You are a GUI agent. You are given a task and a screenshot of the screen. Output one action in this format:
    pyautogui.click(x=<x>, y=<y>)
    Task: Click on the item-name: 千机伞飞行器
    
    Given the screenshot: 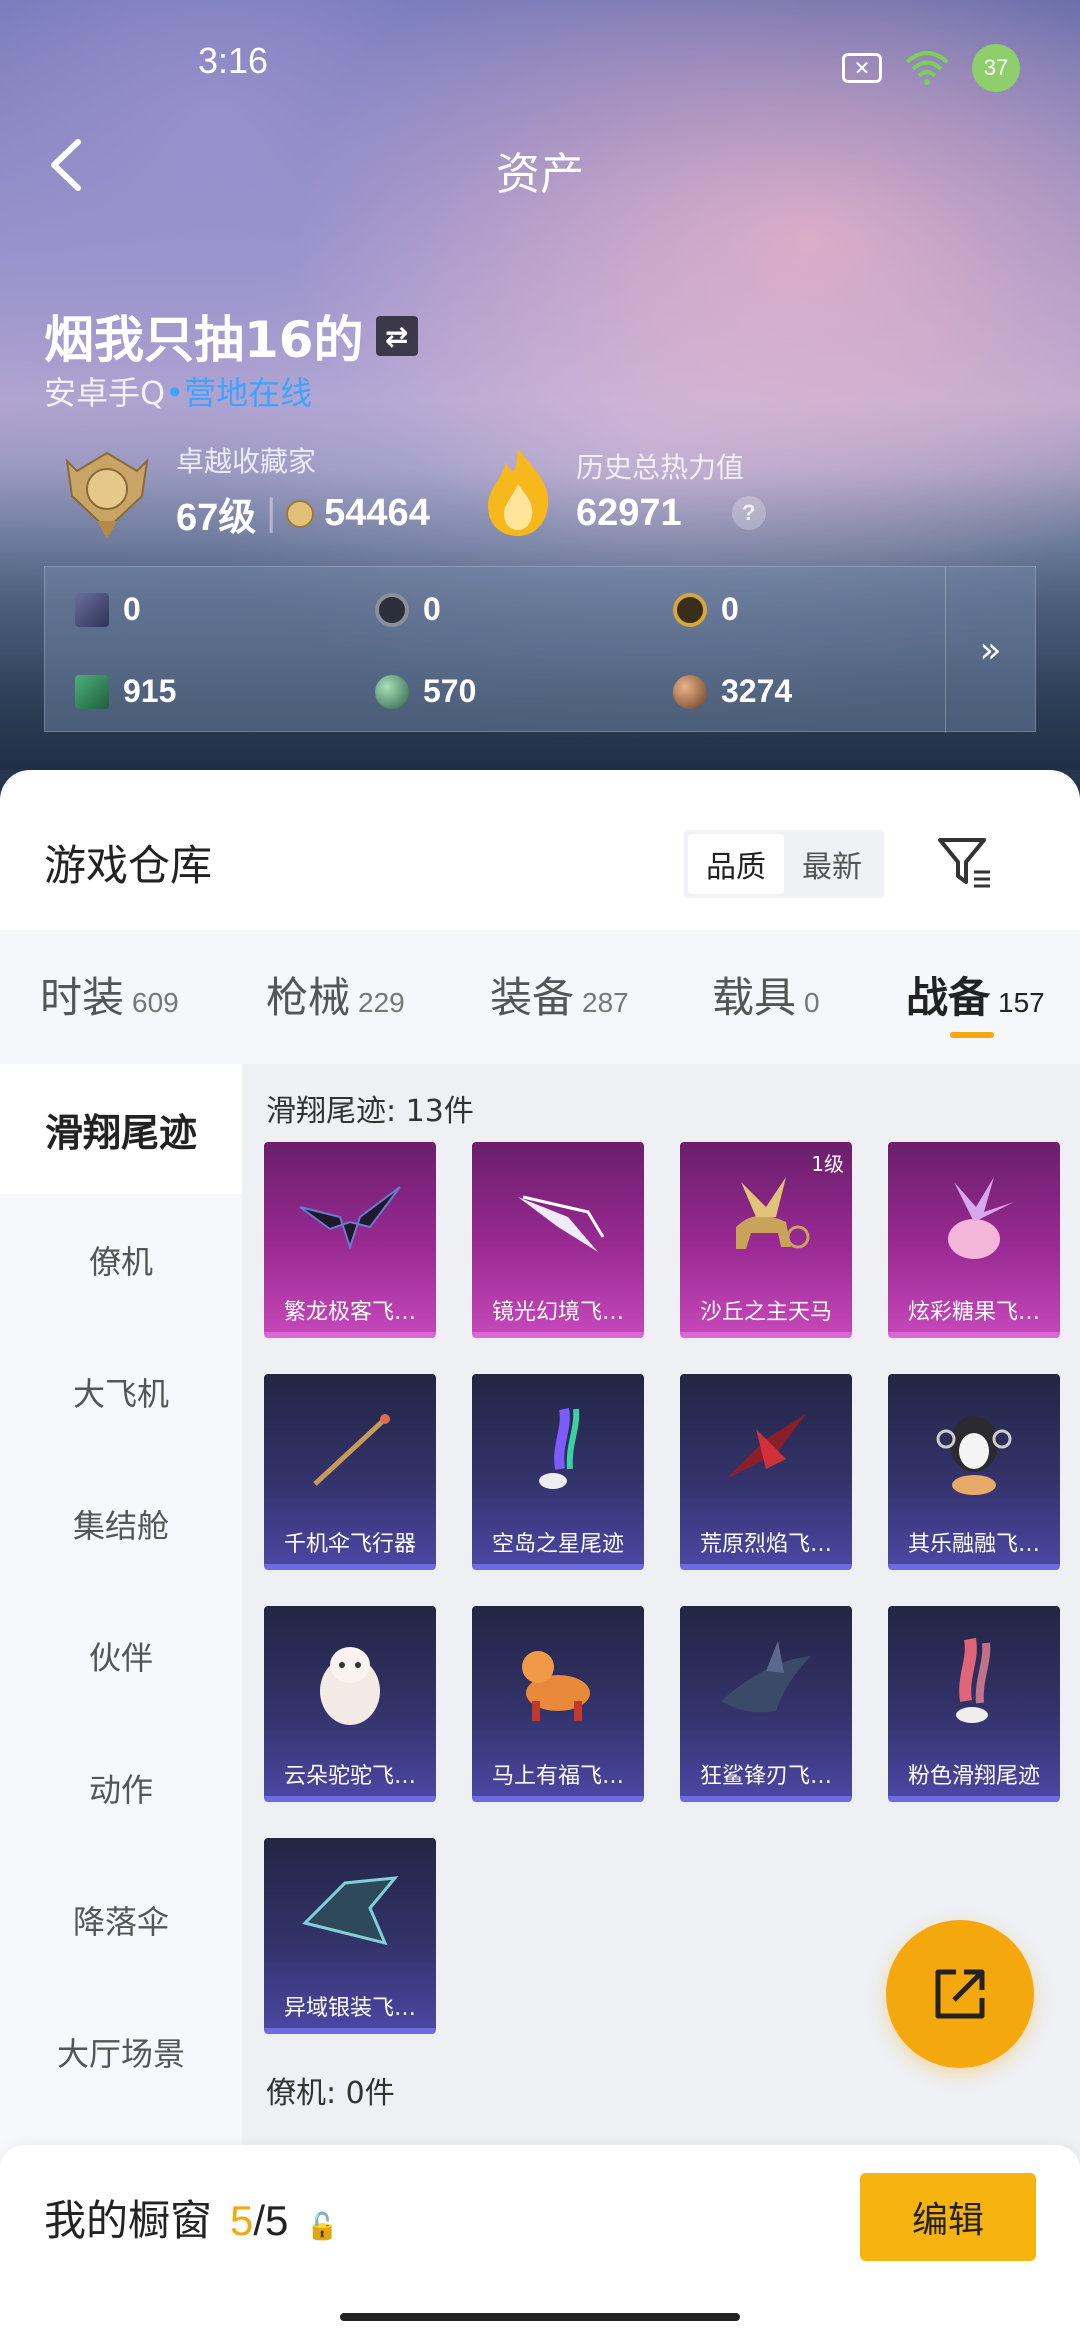 What is the action you would take?
    pyautogui.click(x=349, y=1544)
    